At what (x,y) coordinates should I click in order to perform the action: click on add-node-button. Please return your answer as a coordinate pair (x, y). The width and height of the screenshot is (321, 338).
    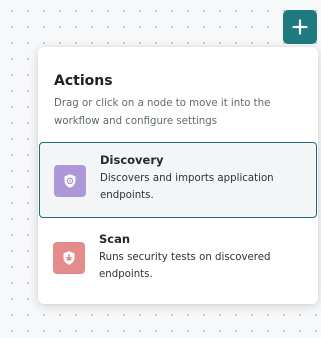
    Looking at the image, I should click on (300, 27).